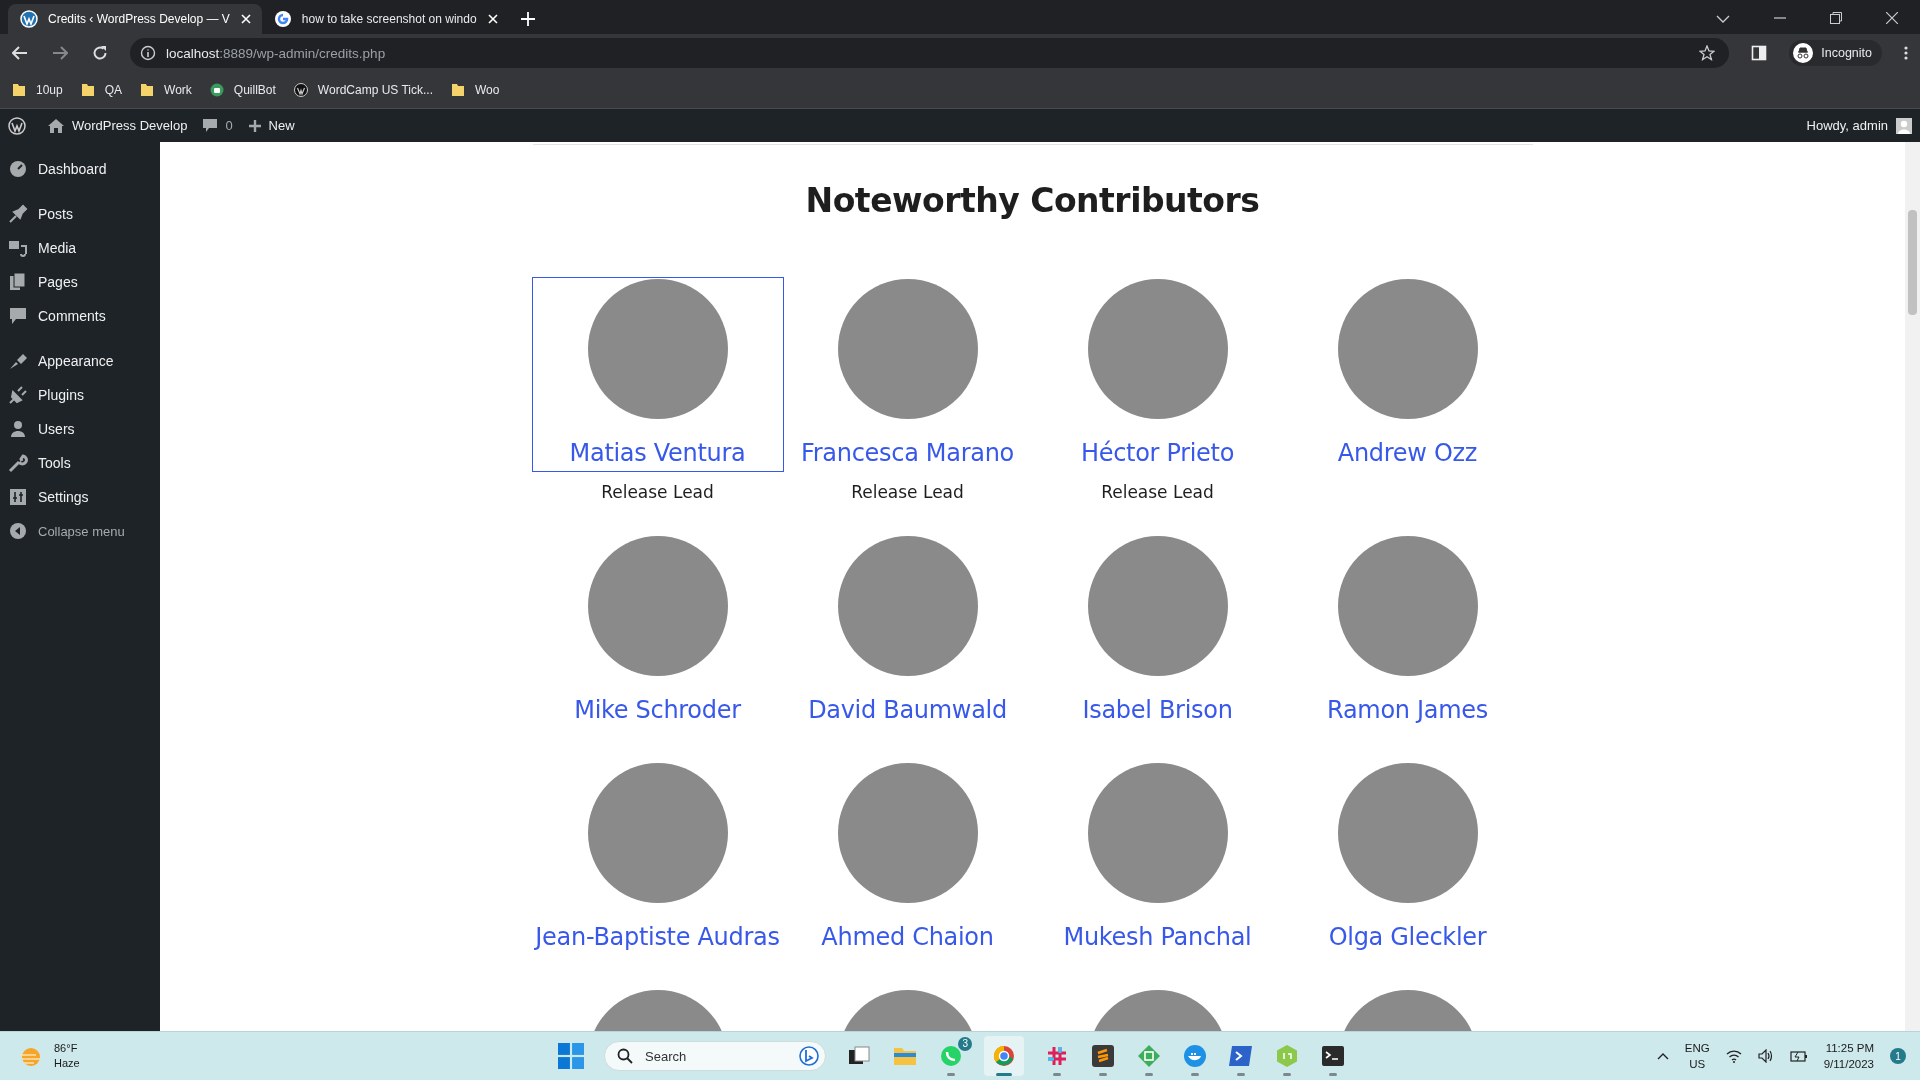  What do you see at coordinates (1157, 374) in the screenshot?
I see `contributor-link: Héctor Prieto` at bounding box center [1157, 374].